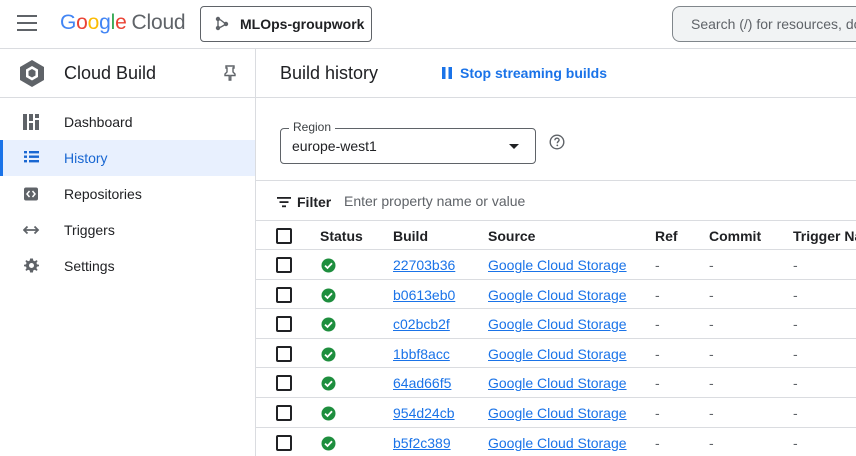 This screenshot has width=856, height=456. I want to click on sidebar-item-label: Dashboard, so click(98, 122).